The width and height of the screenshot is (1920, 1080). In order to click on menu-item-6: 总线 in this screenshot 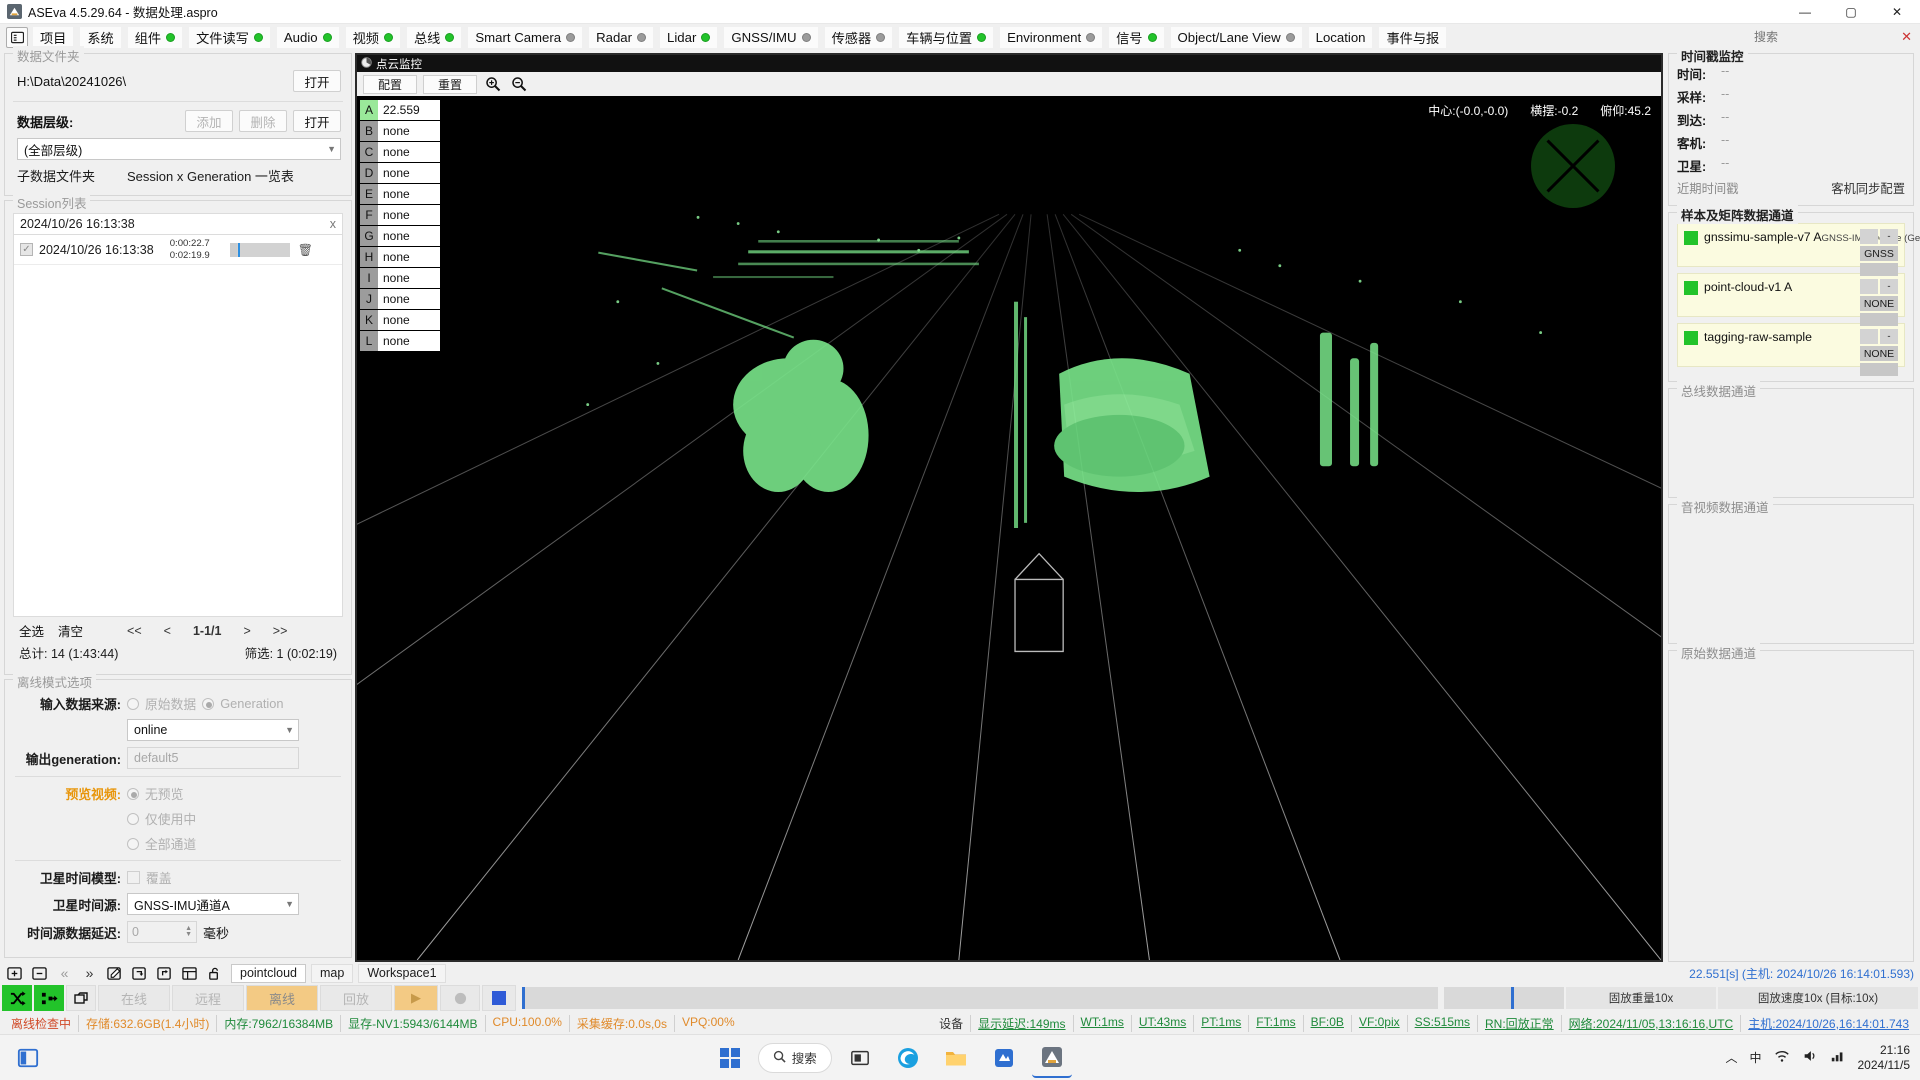, I will do `click(434, 37)`.